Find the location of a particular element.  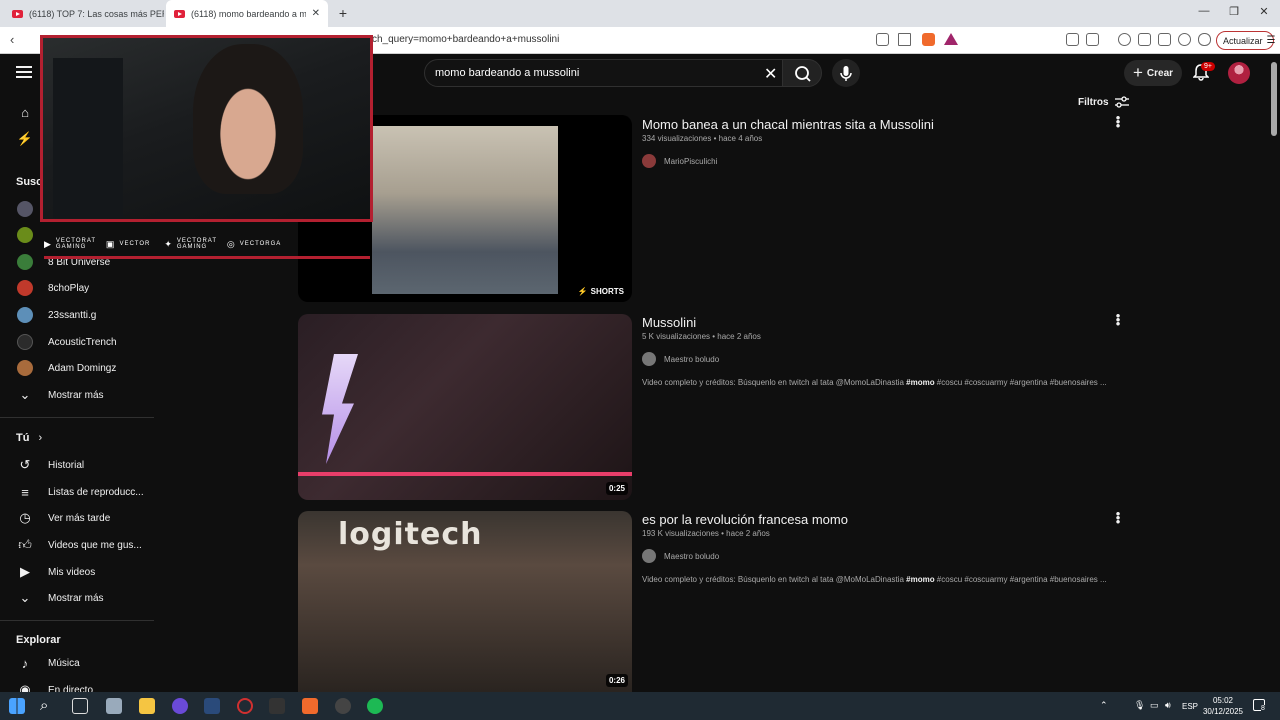

sidebar-icon is located at coordinates (1144, 39).